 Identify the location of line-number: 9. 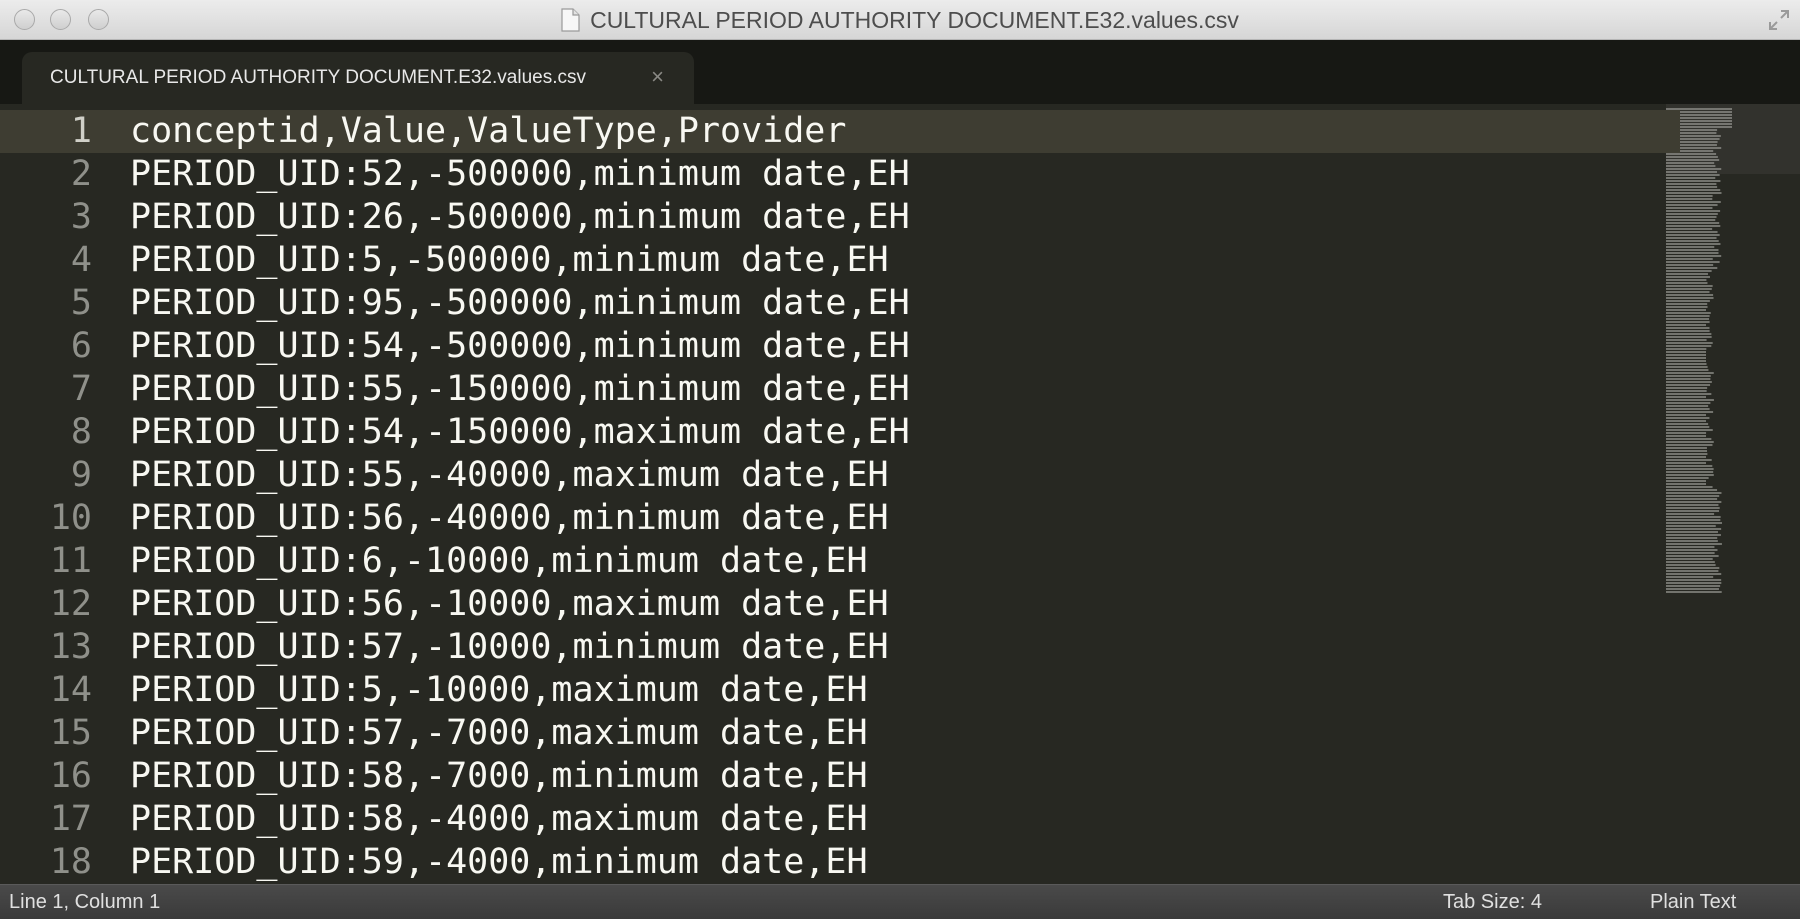
(81, 475).